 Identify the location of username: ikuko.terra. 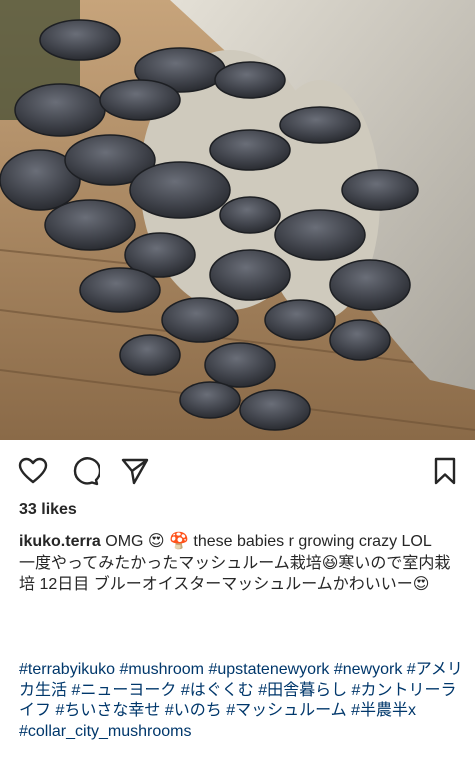
(60, 541).